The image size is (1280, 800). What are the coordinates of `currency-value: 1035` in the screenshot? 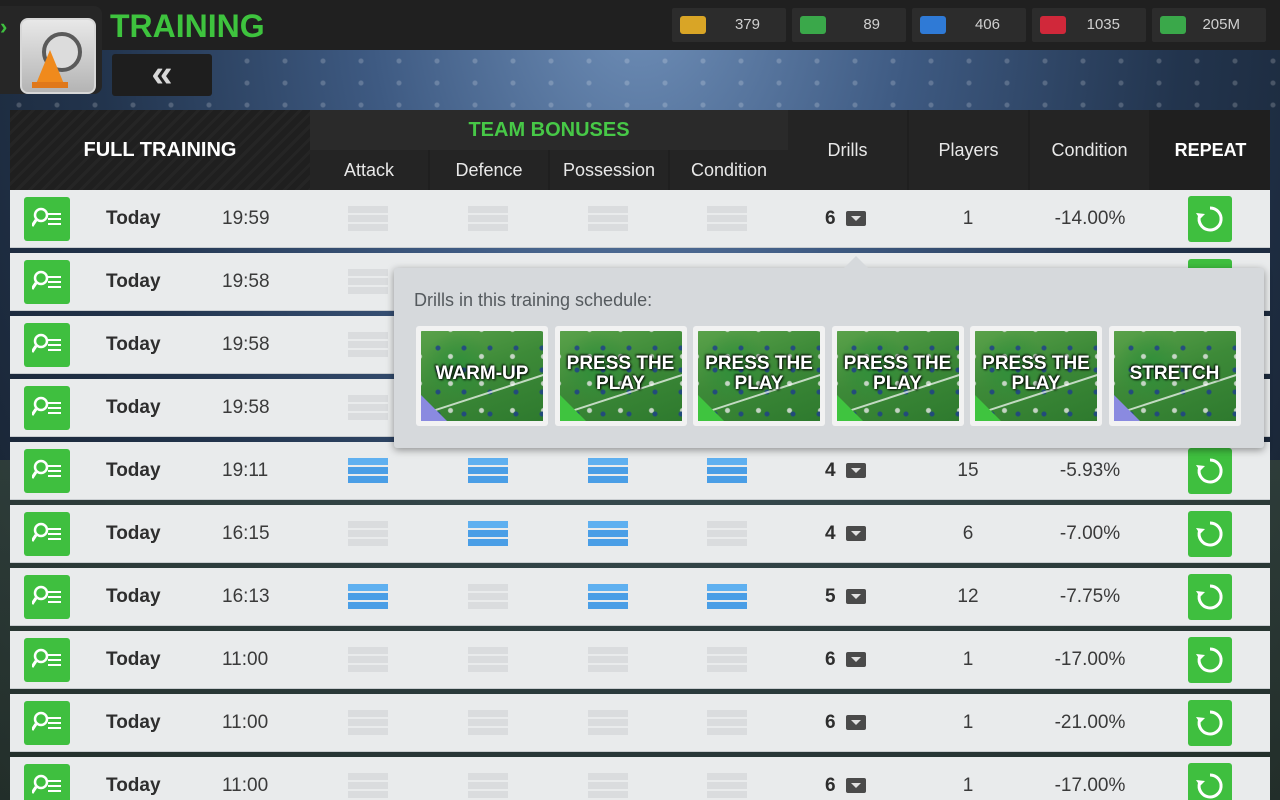 It's located at (1103, 24).